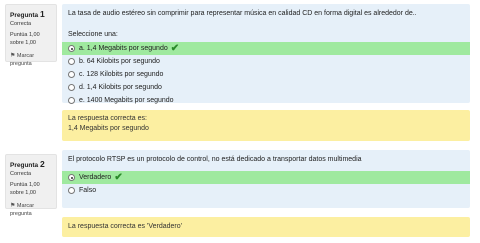  I want to click on answer-option-d: d. 1,4 Kilobits por segundo, so click(266, 87).